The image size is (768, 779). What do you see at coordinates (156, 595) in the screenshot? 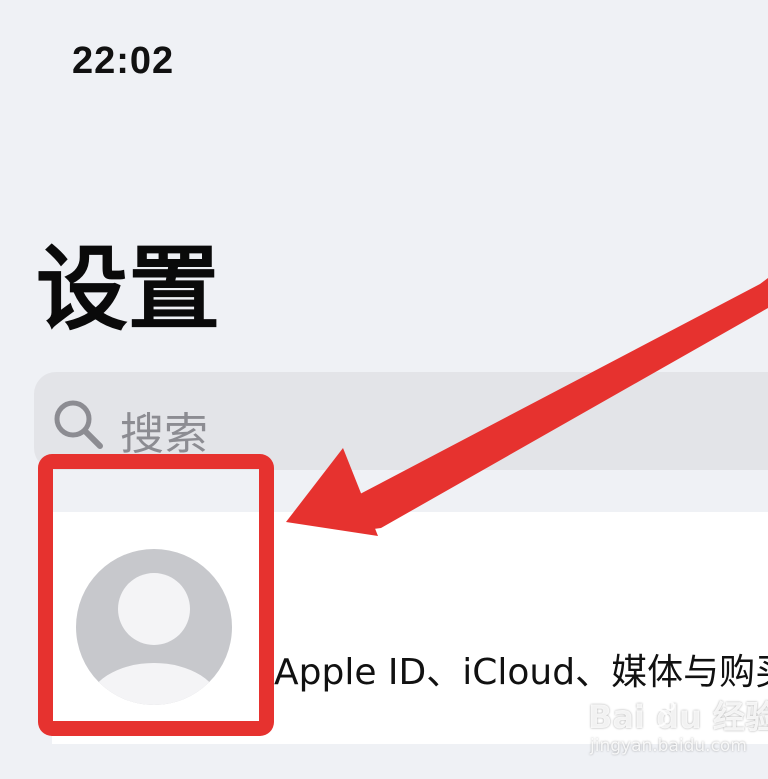
I see `highlight-box` at bounding box center [156, 595].